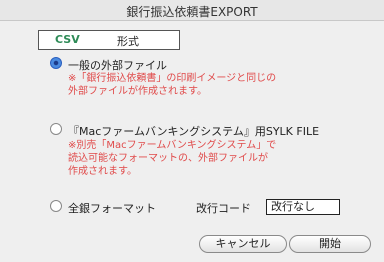 This screenshot has height=262, width=384. What do you see at coordinates (172, 78) in the screenshot?
I see `option-general-file-note-1: ※「銀行振込依頼書」の印刷イメージと同じの` at bounding box center [172, 78].